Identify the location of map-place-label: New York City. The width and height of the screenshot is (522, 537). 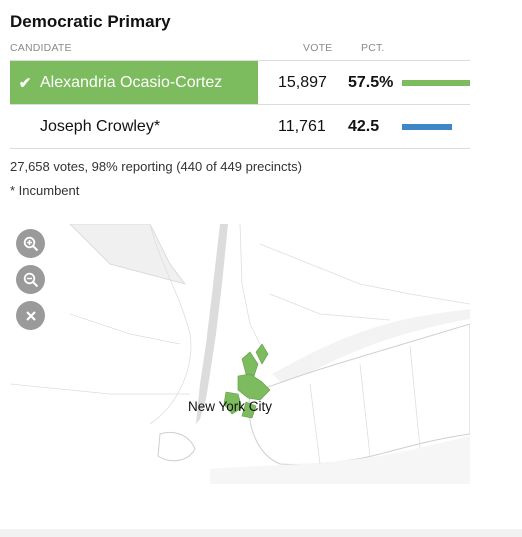
(230, 406).